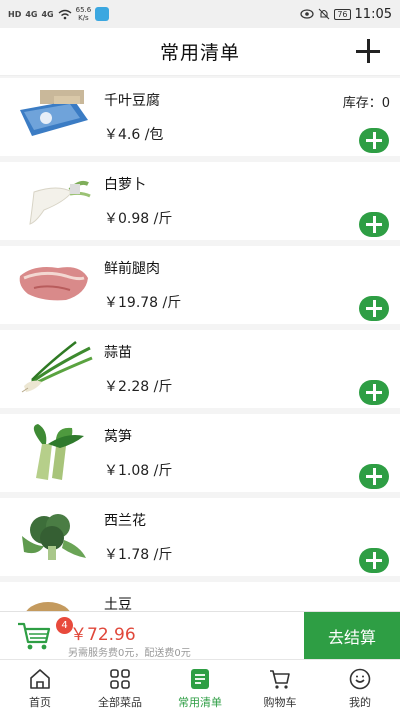 This screenshot has width=400, height=711. I want to click on pork-image, so click(53, 284).